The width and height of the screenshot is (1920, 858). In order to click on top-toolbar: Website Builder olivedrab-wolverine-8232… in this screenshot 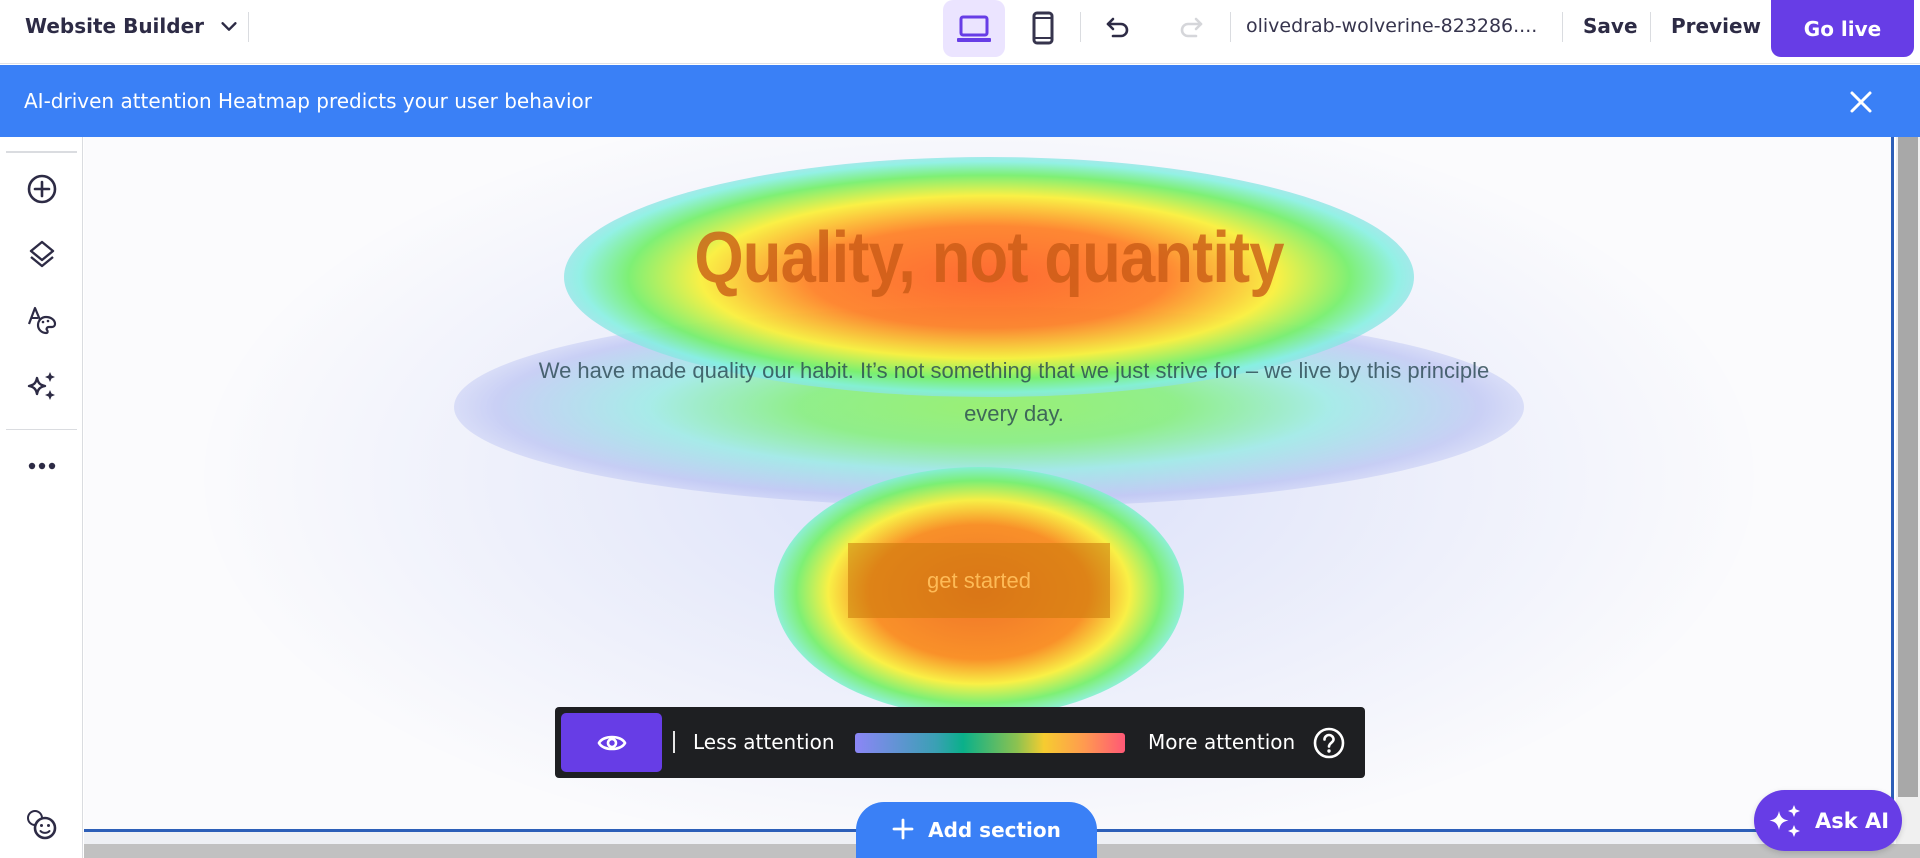, I will do `click(960, 32)`.